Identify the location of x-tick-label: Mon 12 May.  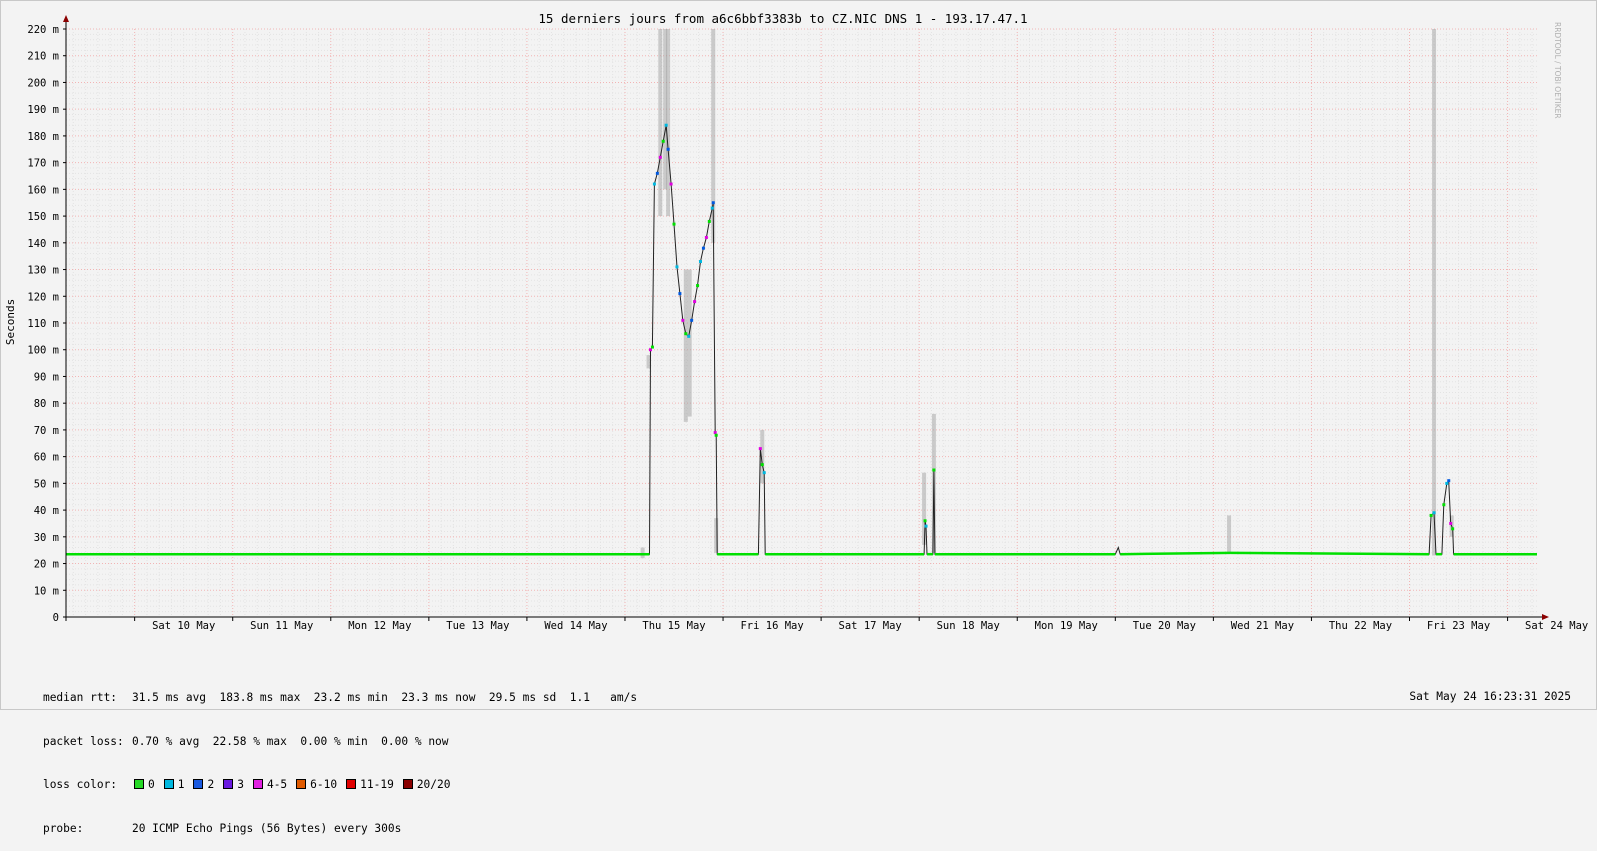
(379, 626).